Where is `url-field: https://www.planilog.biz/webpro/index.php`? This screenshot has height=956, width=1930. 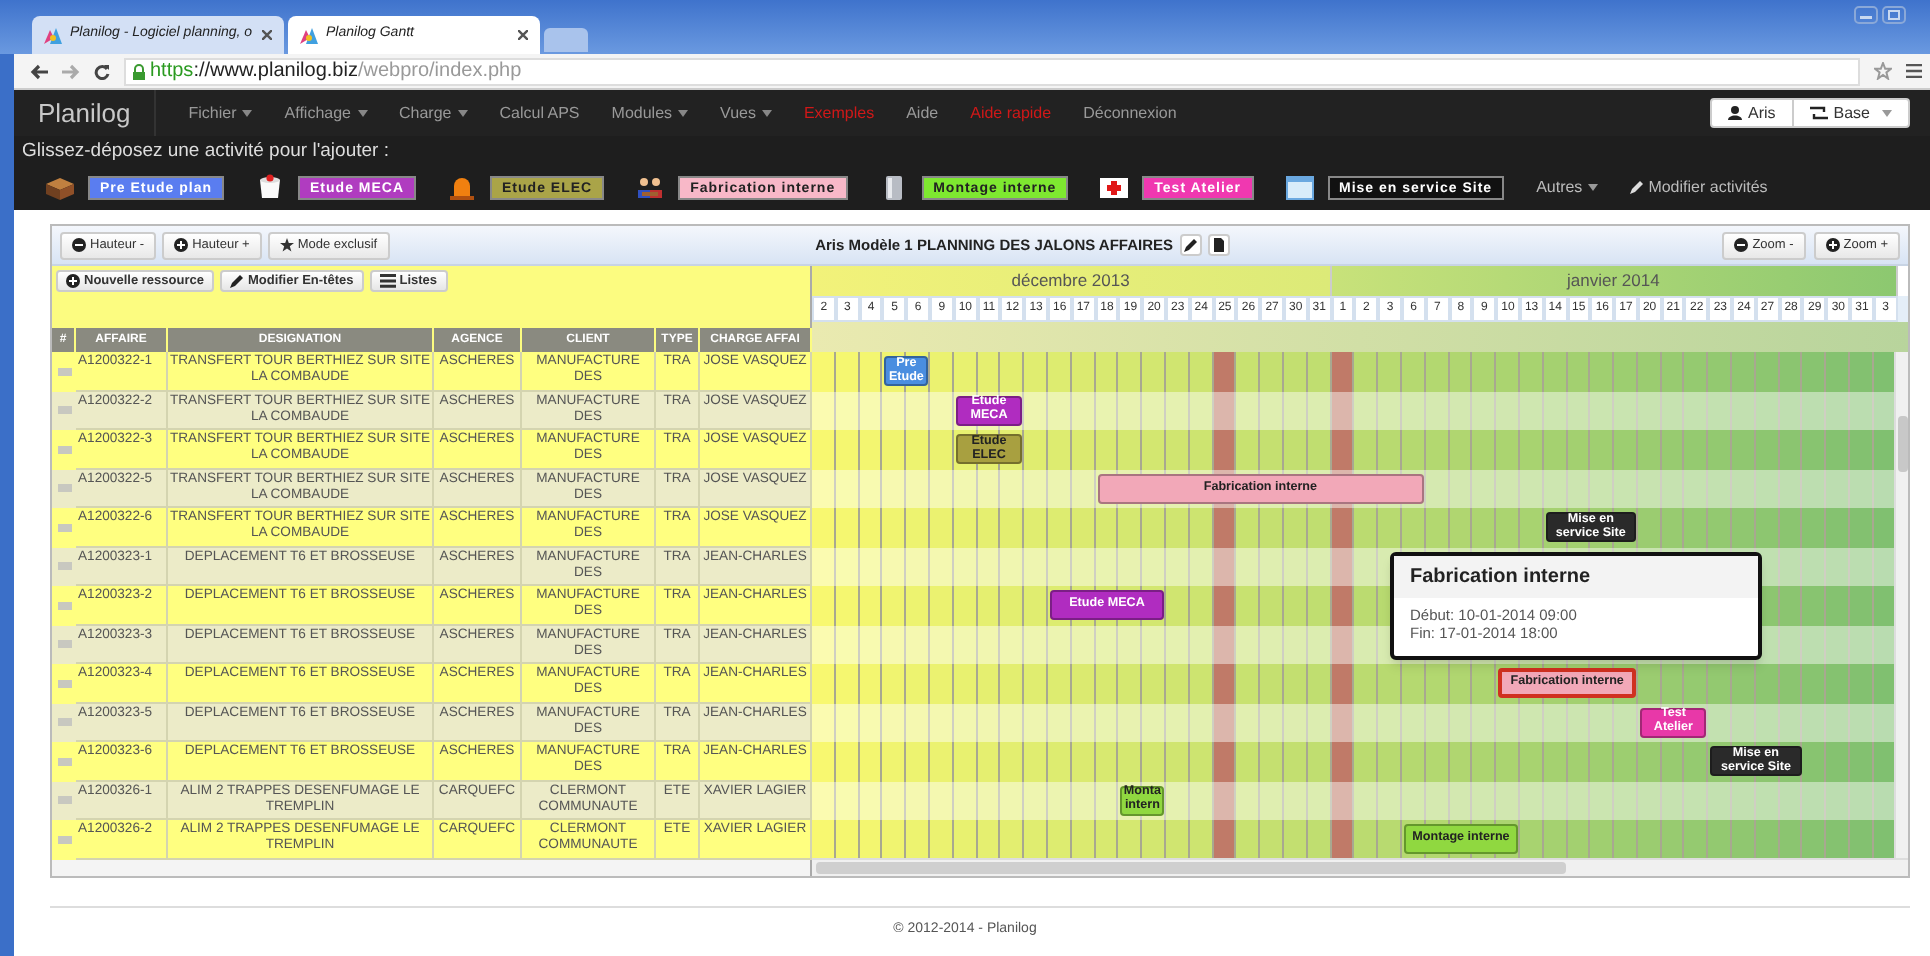
url-field: https://www.planilog.biz/webpro/index.php is located at coordinates (992, 71).